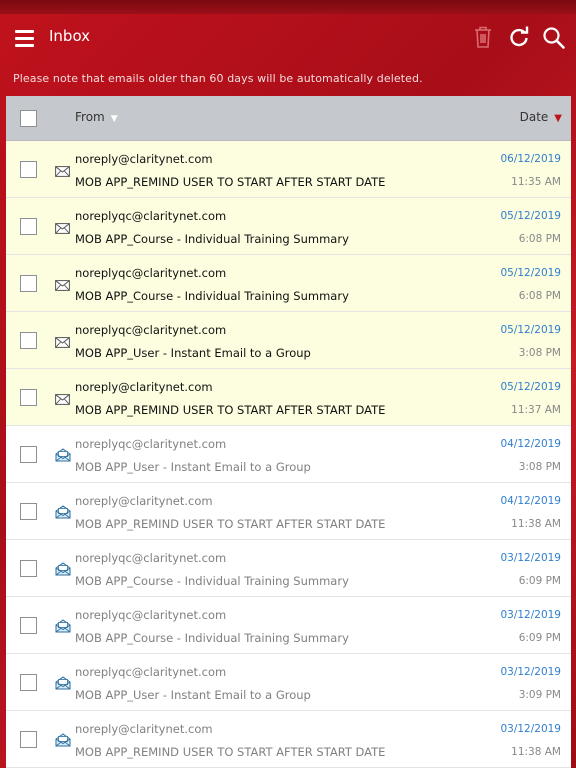 Image resolution: width=576 pixels, height=768 pixels. Describe the element at coordinates (536, 182) in the screenshot. I see `email-time: 11:35 AM` at that location.